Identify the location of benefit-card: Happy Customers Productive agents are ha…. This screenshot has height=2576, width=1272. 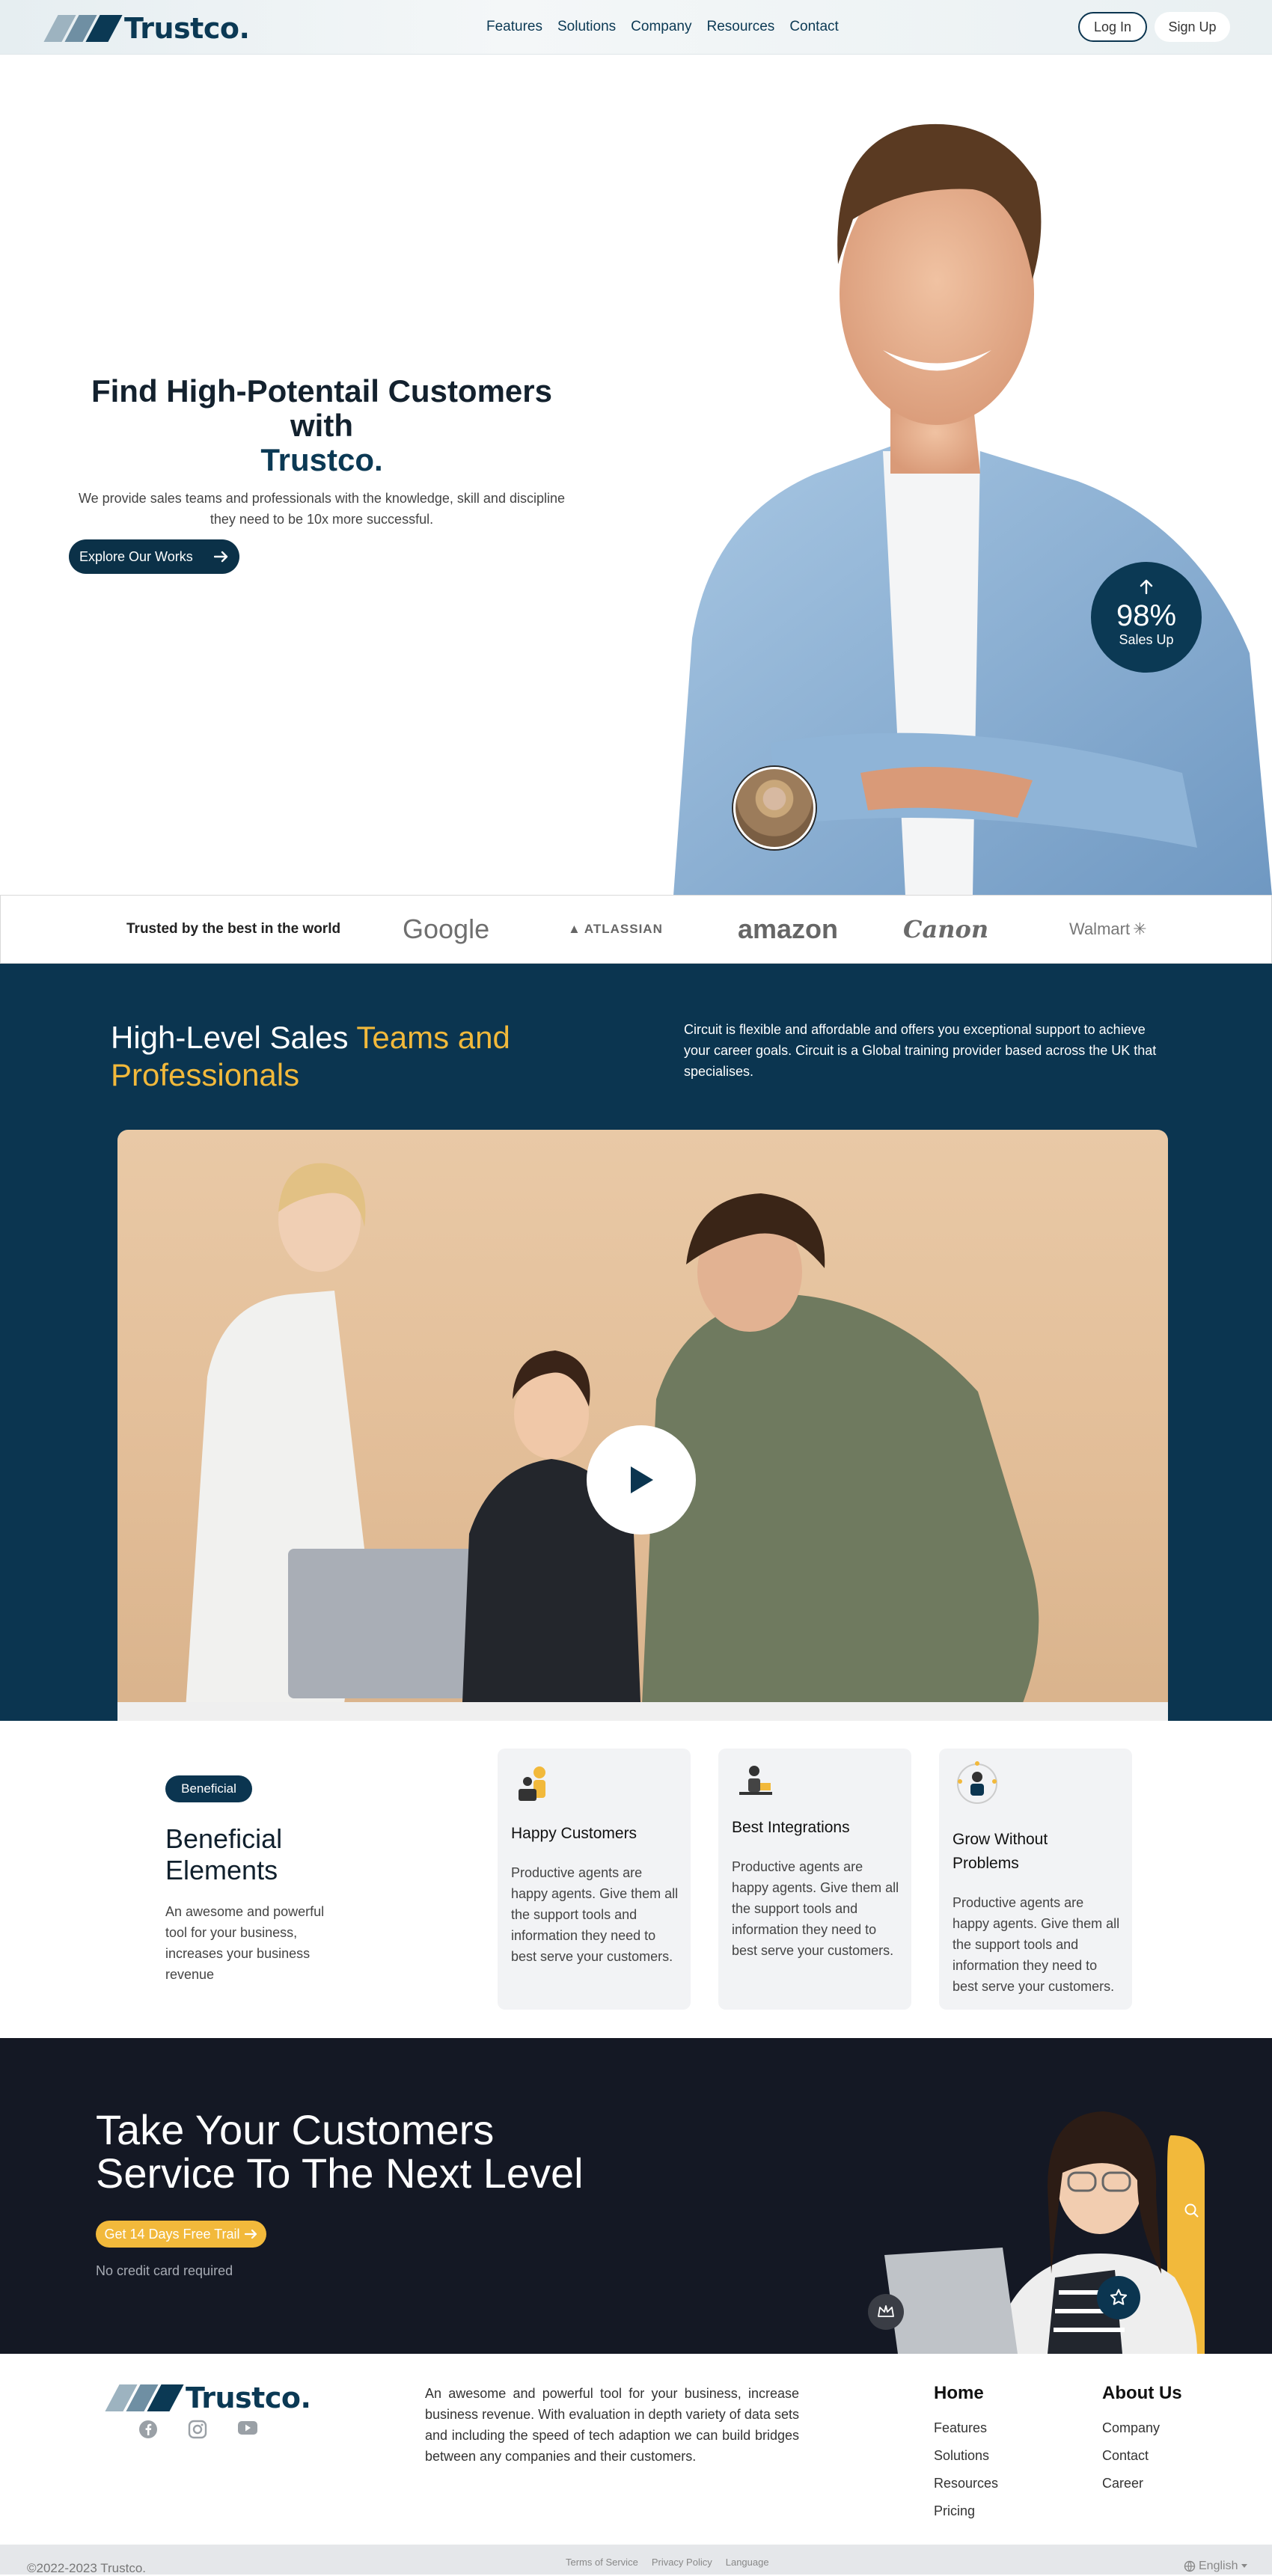
(594, 1880).